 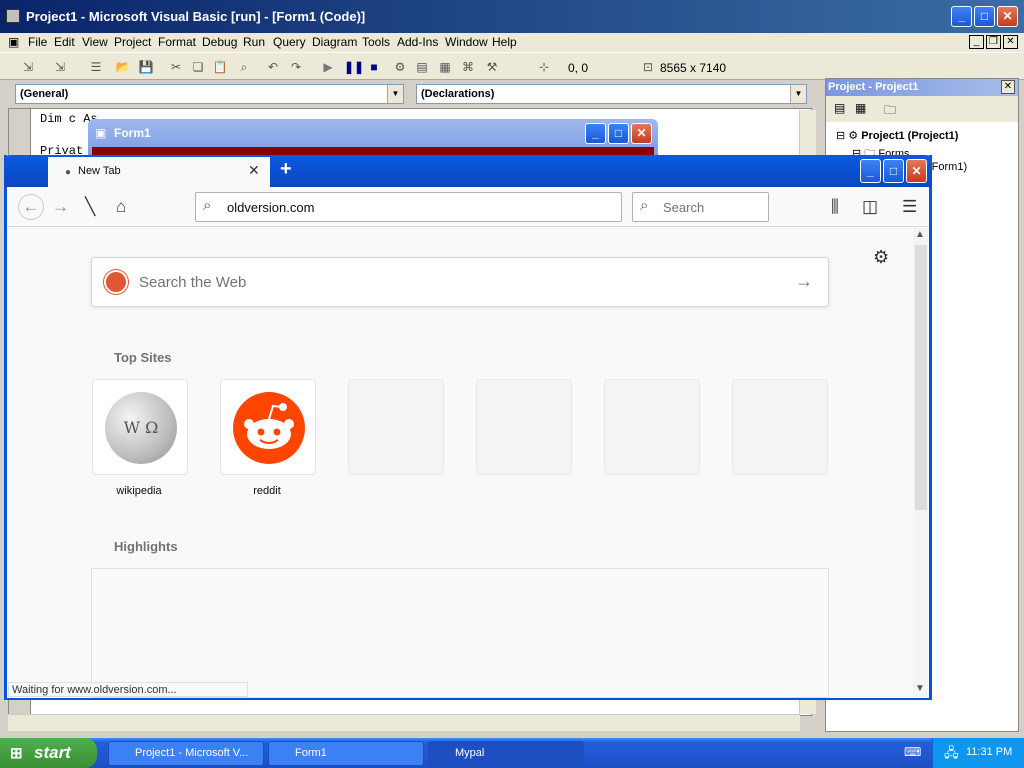 I want to click on run-icon: ▶, so click(x=328, y=67).